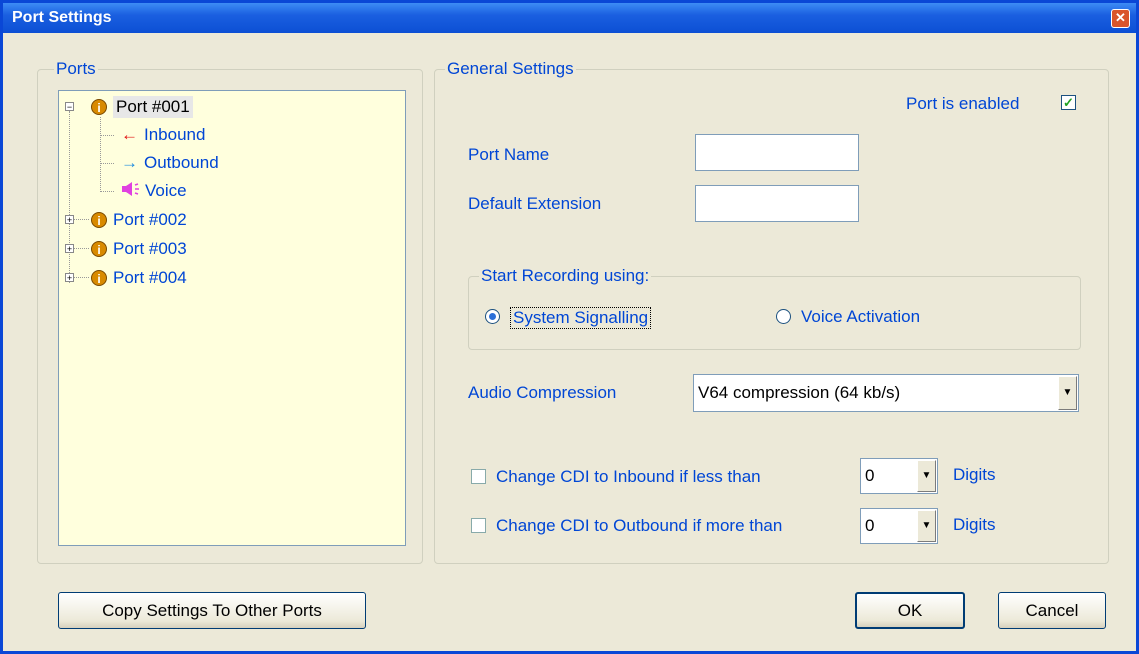  What do you see at coordinates (509, 154) in the screenshot?
I see `port-name-label: Port Name` at bounding box center [509, 154].